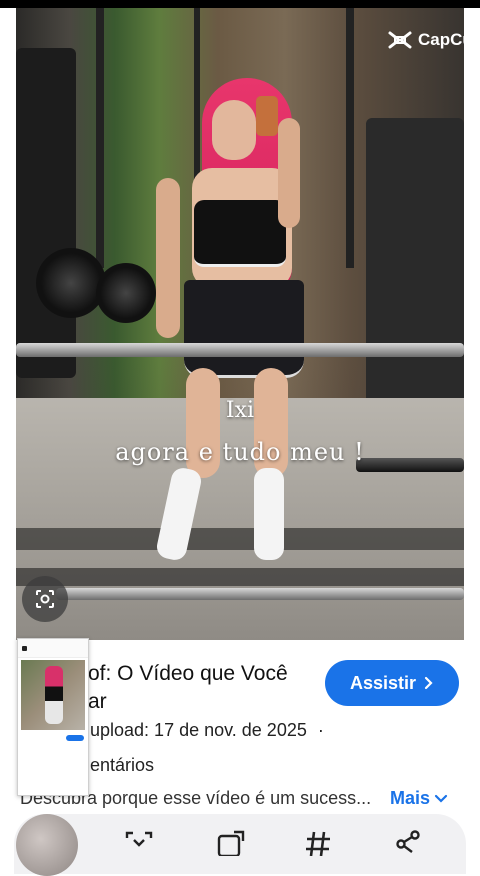 The width and height of the screenshot is (480, 876). Describe the element at coordinates (240, 410) in the screenshot. I see `video-caption-1: Ixi` at that location.